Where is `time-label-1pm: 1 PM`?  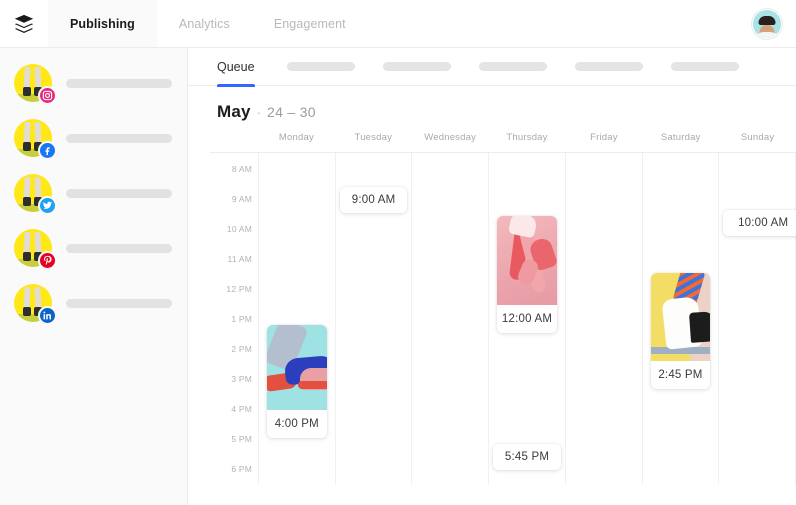
time-label-1pm: 1 PM is located at coordinates (241, 319).